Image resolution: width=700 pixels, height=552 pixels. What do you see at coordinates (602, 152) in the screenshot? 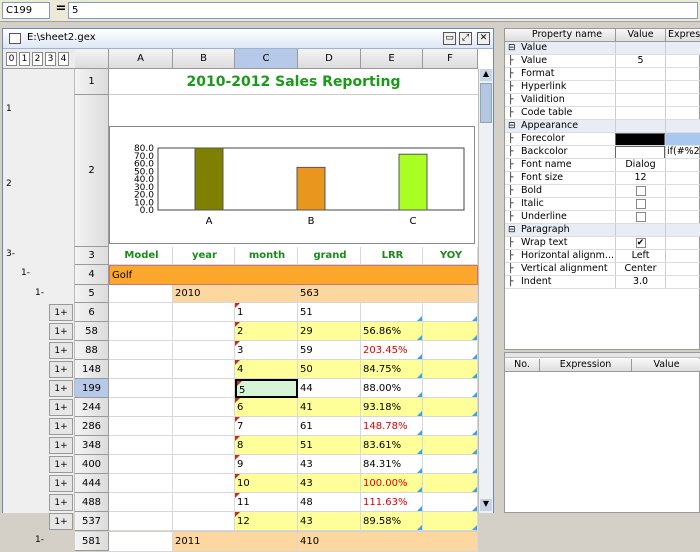
I see `property-row: ├ Backcolor if(#%2=` at bounding box center [602, 152].